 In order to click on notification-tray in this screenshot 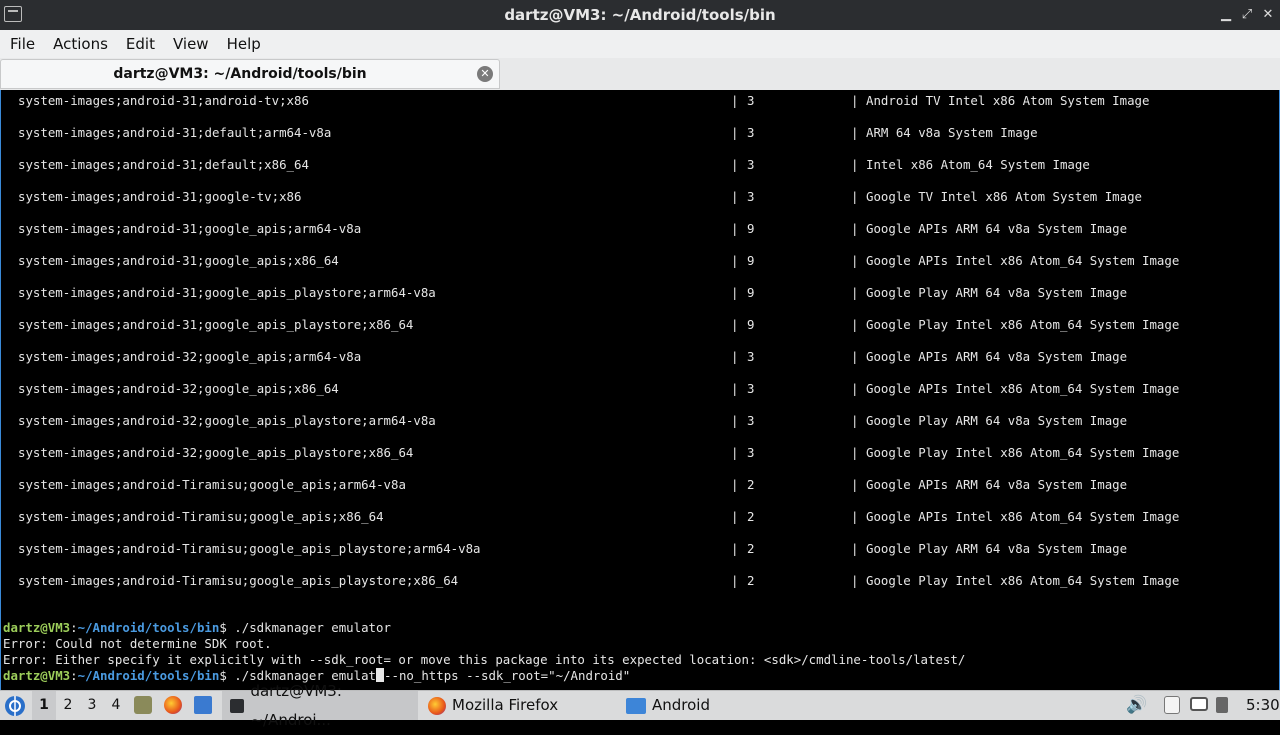, I will do `click(1222, 705)`.